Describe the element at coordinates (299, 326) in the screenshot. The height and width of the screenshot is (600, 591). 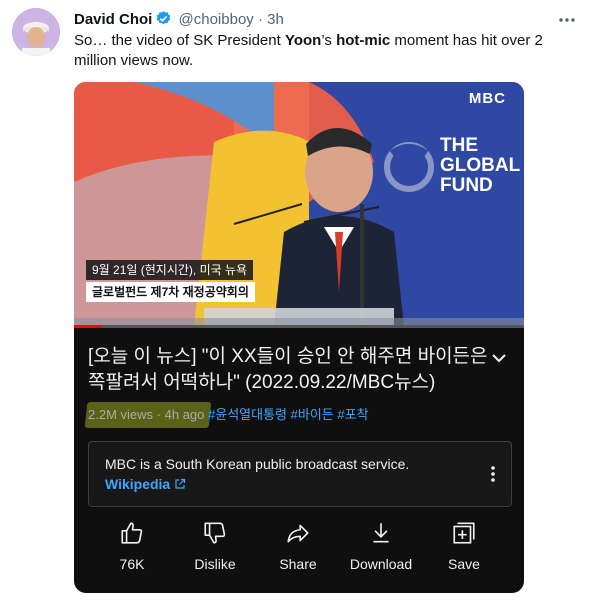
I see `video-progress-bar` at that location.